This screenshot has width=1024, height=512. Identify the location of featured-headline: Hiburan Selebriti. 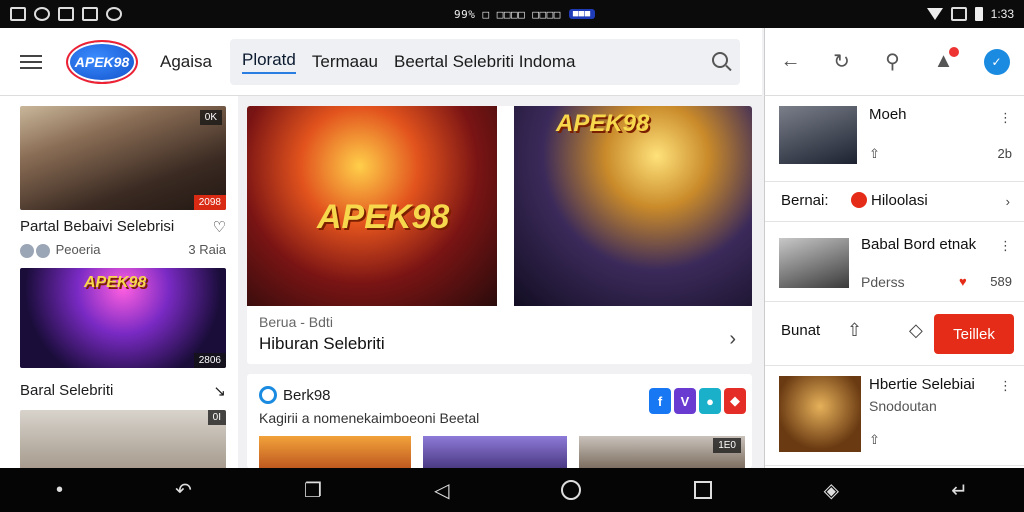
(322, 344).